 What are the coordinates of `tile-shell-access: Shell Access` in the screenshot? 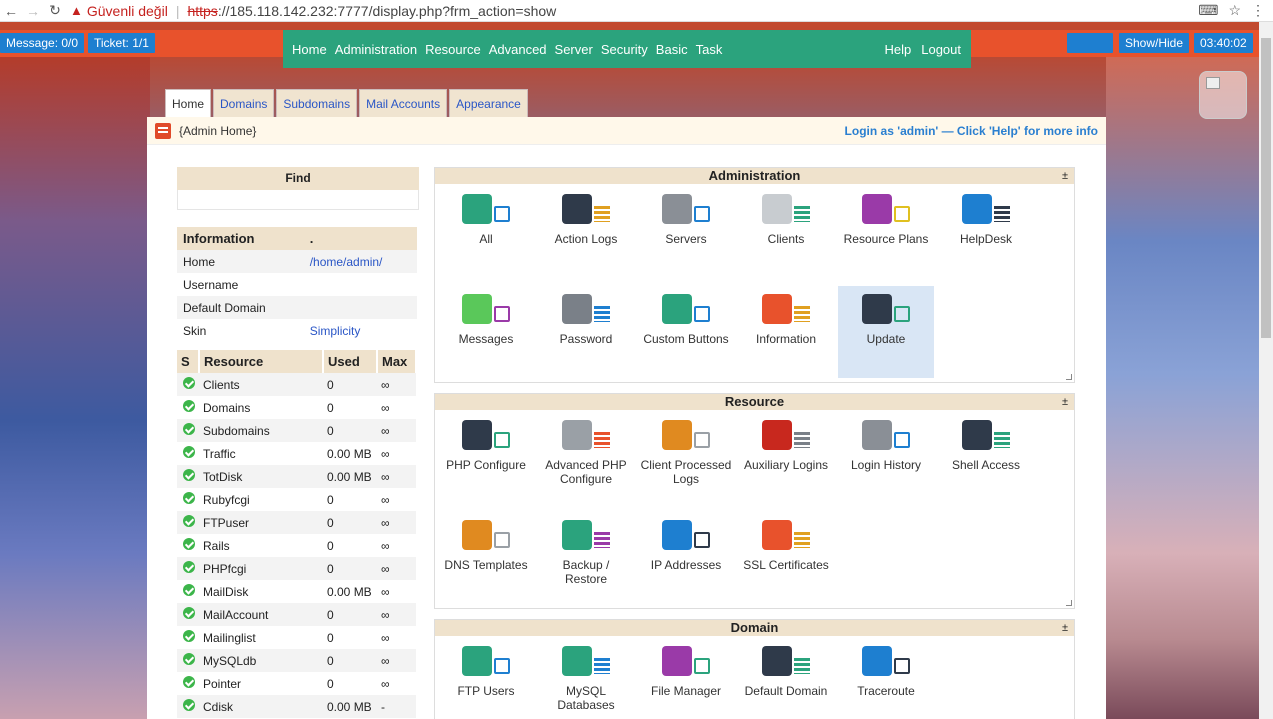 It's located at (986, 458).